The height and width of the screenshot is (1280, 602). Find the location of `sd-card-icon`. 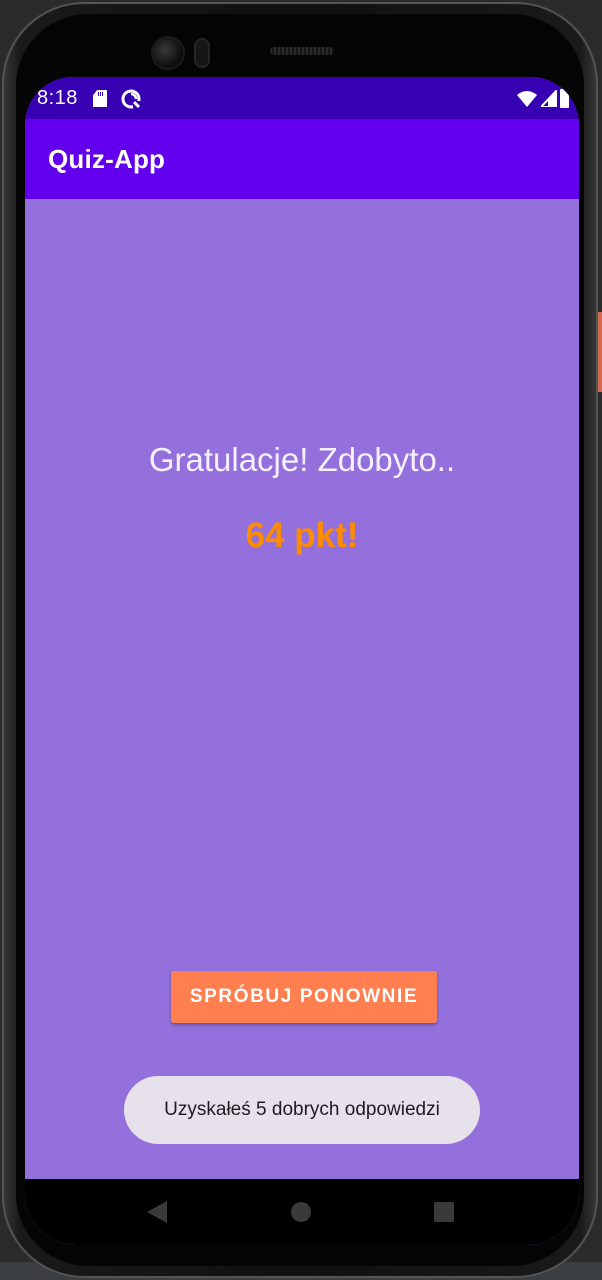

sd-card-icon is located at coordinates (100, 98).